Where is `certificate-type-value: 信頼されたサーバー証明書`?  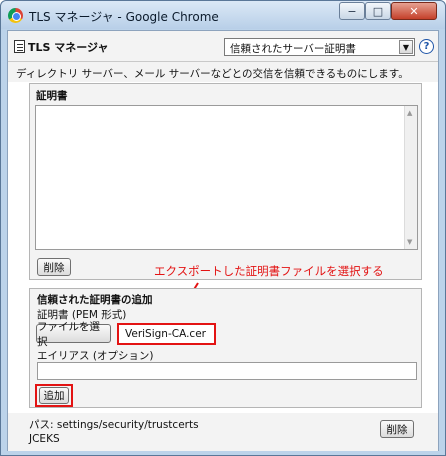
certificate-type-value: 信頼されたサーバー証明書 is located at coordinates (293, 49).